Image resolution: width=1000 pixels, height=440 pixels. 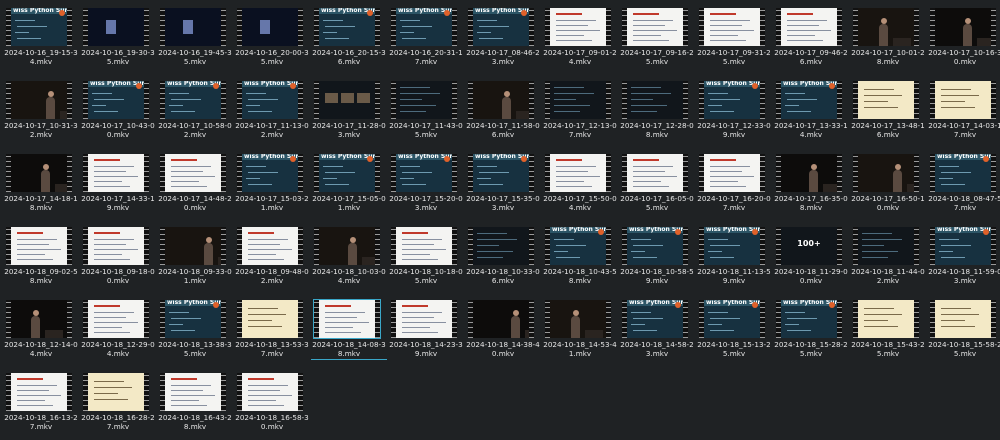 I want to click on video-file-item: 2024-10-18_10-33-06.mkv, so click(x=503, y=259).